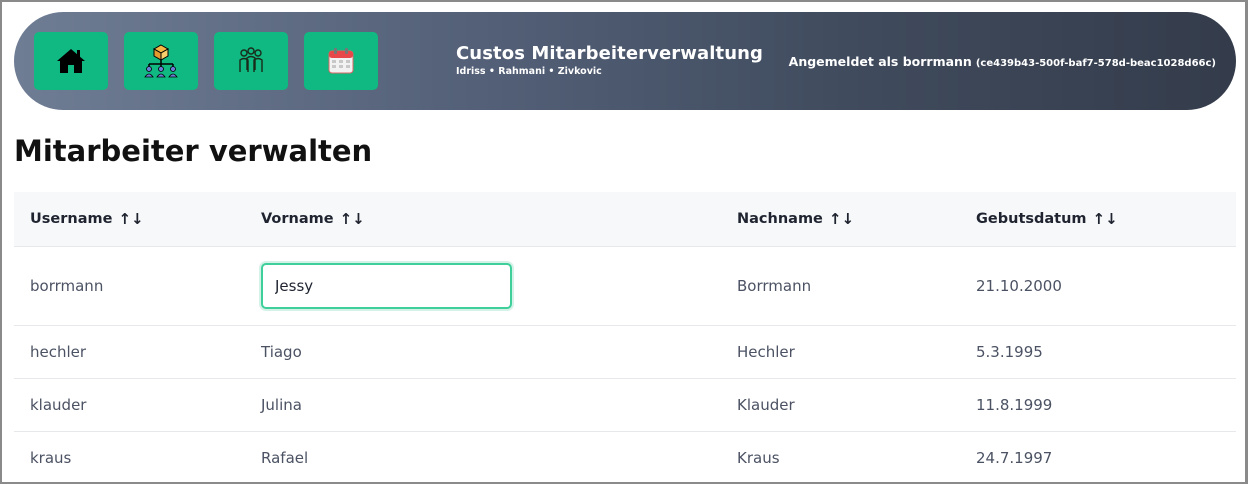  I want to click on column-header-geburtsdatum: Gebutsdatum ↑↓, so click(1098, 219).